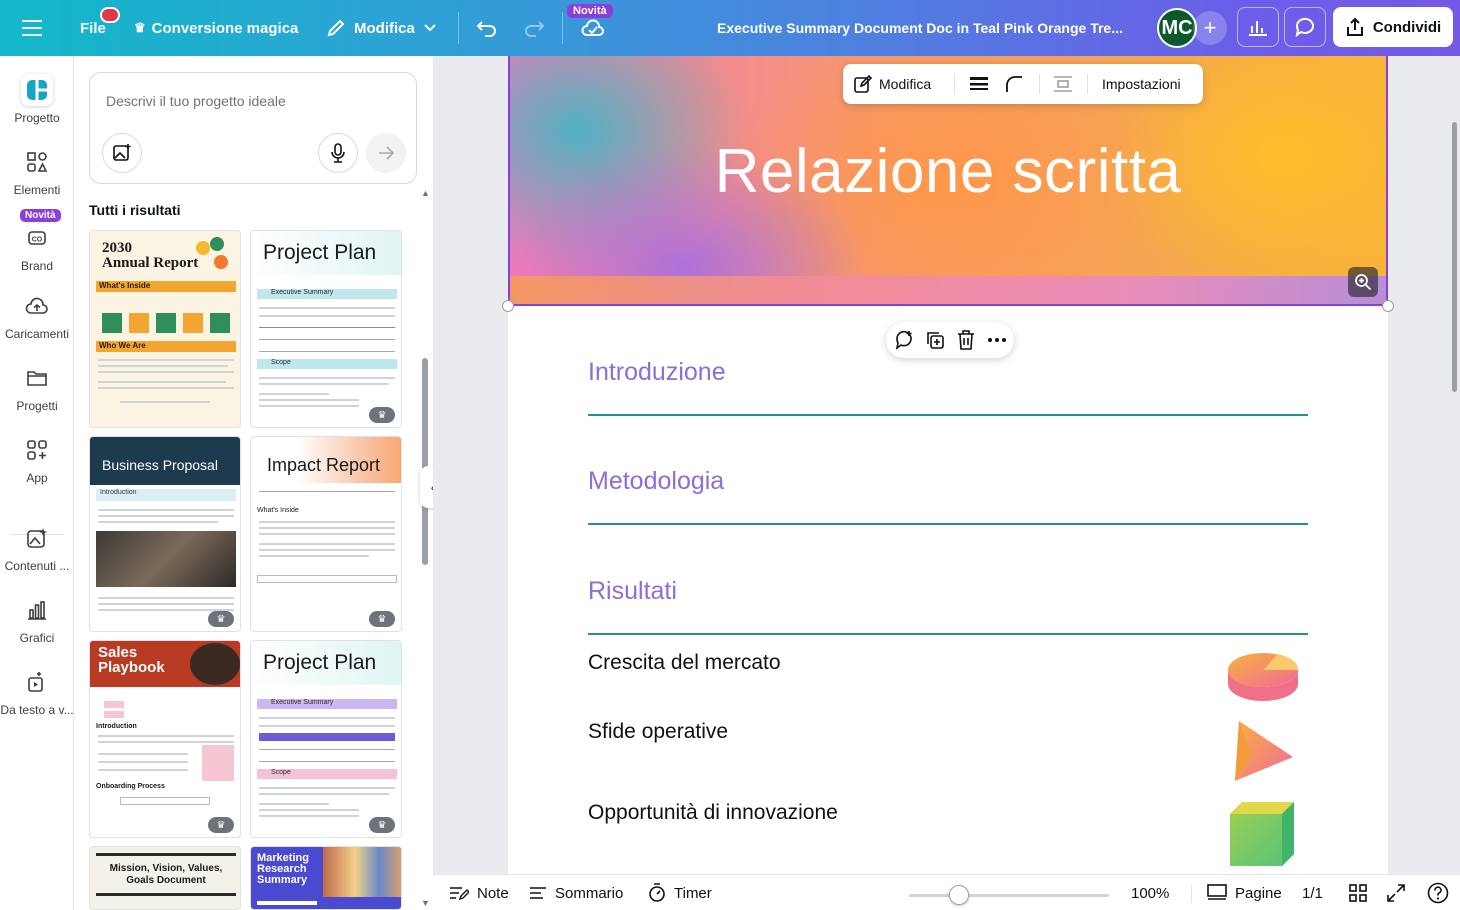 This screenshot has width=1460, height=910. What do you see at coordinates (338, 153) in the screenshot?
I see `voice-input-button` at bounding box center [338, 153].